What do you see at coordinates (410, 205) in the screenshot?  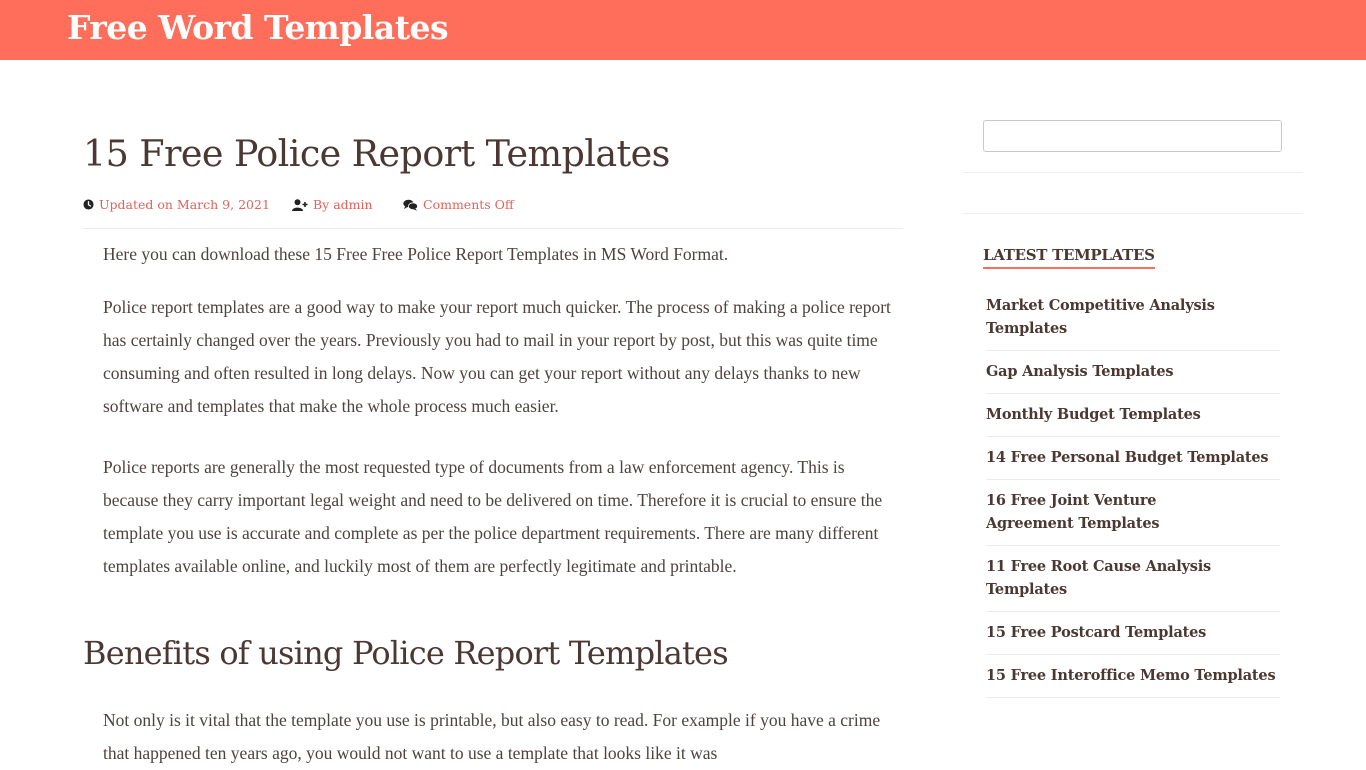 I see `comments-icon` at bounding box center [410, 205].